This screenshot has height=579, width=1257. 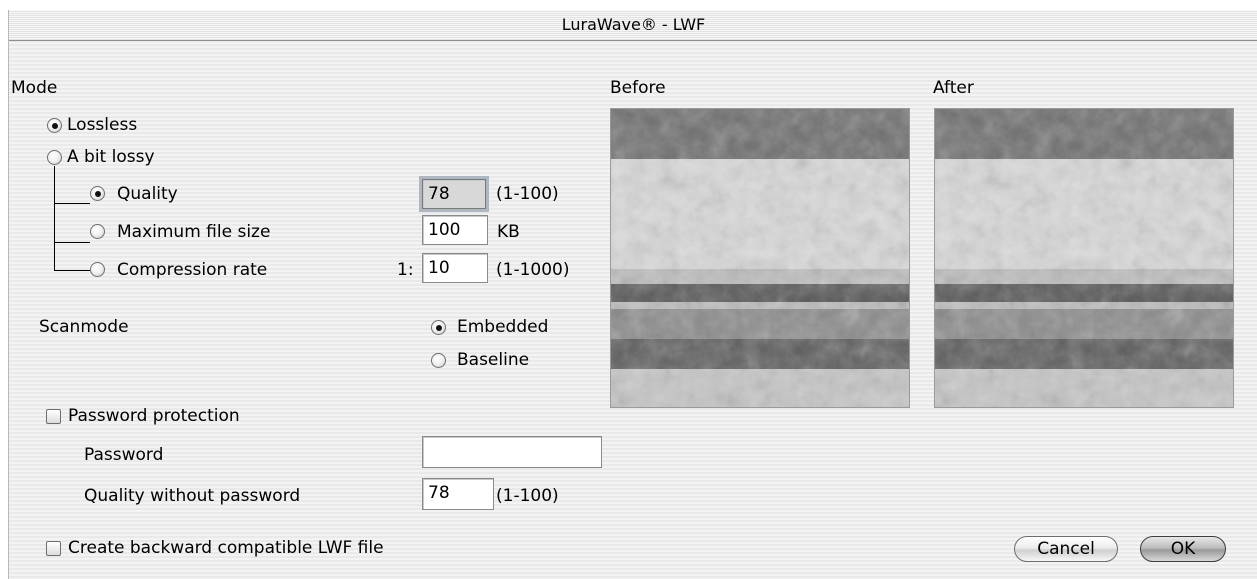 What do you see at coordinates (226, 548) in the screenshot?
I see `backward-compatible-label: Create backward compatible LWF file` at bounding box center [226, 548].